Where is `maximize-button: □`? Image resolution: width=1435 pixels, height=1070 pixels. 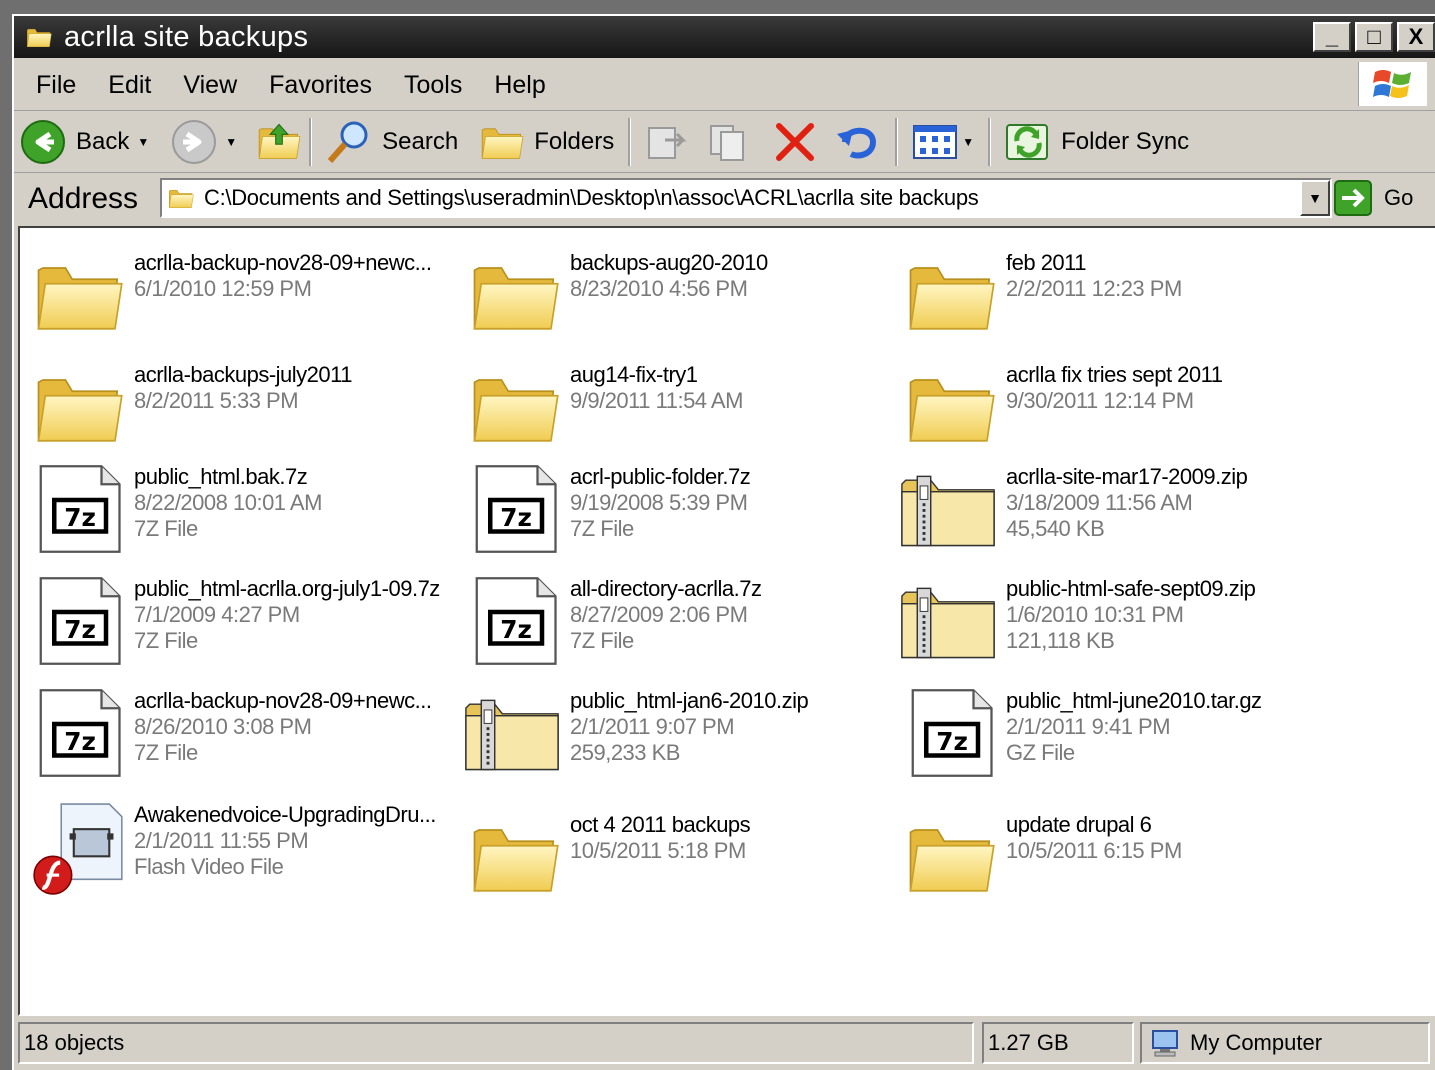 maximize-button: □ is located at coordinates (1374, 37).